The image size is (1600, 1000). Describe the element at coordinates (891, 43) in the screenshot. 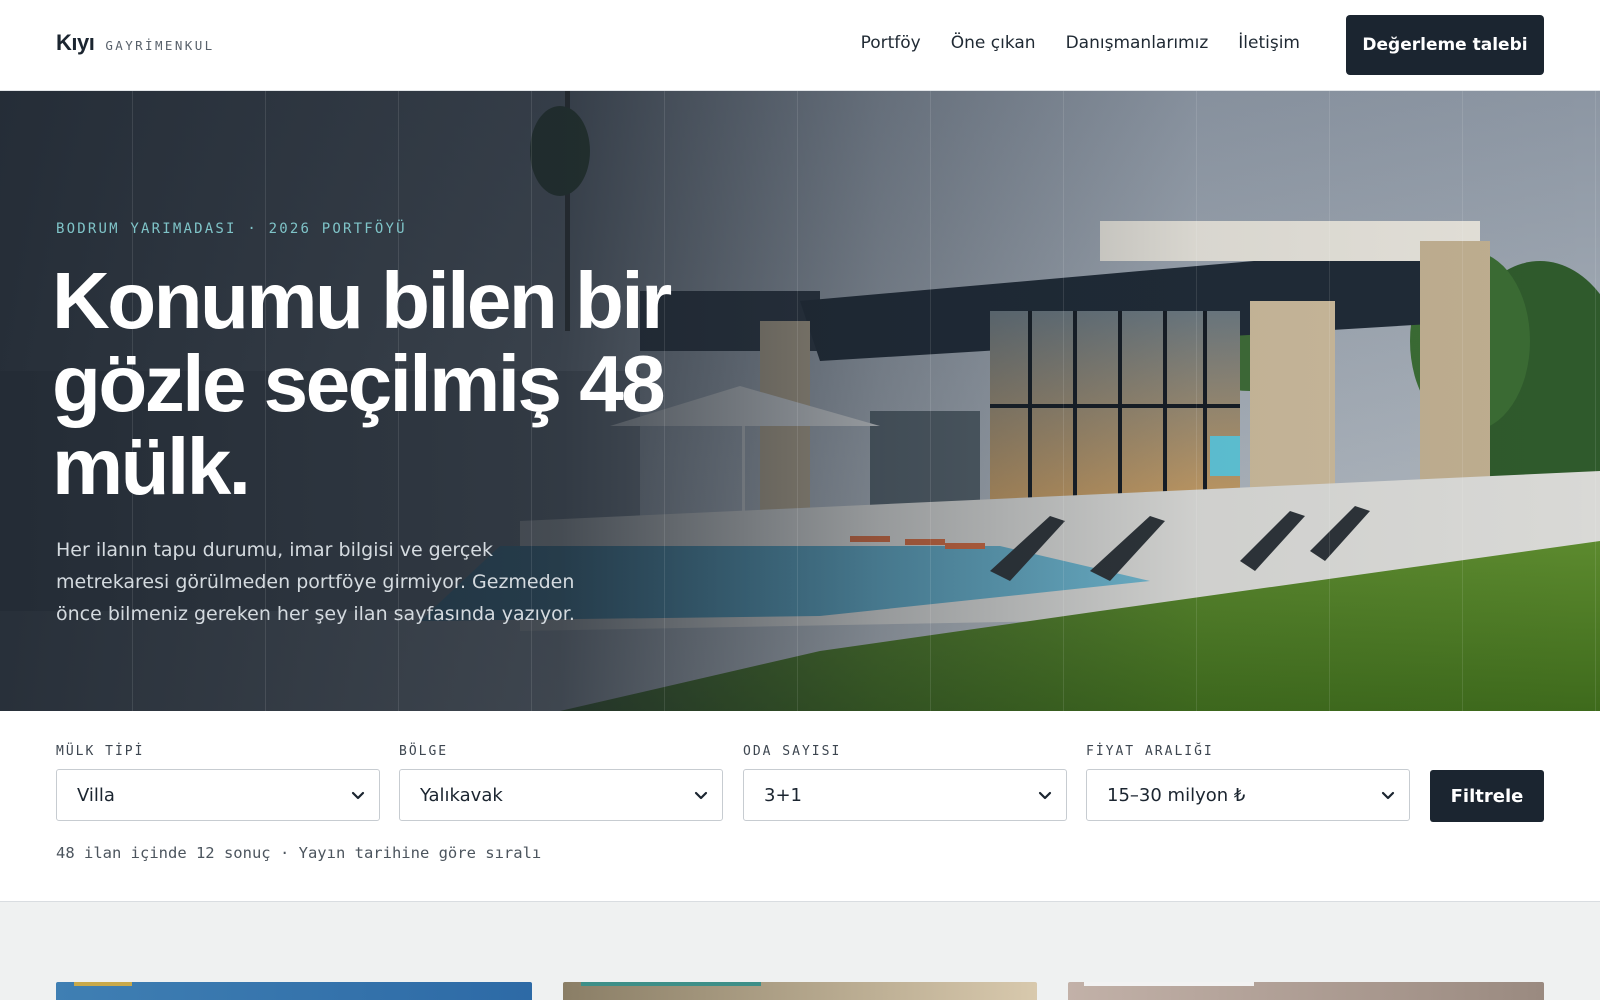

I see `nav-portfolio: Portföy` at that location.